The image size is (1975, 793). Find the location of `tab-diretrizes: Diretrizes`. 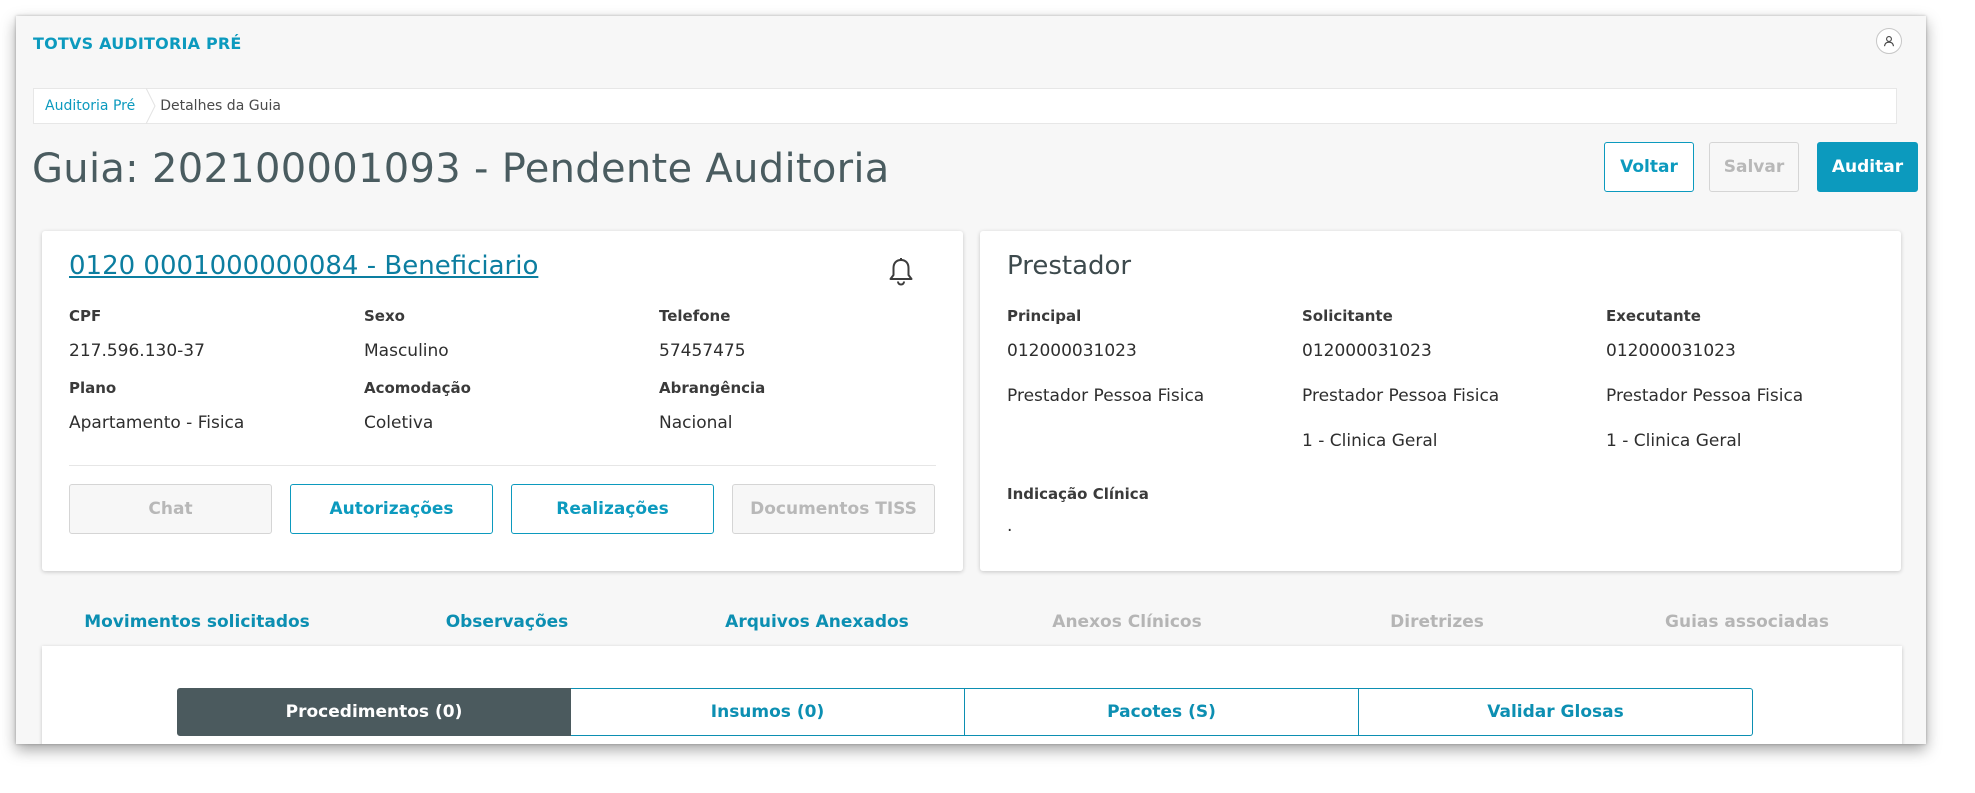

tab-diretrizes: Diretrizes is located at coordinates (1437, 621).